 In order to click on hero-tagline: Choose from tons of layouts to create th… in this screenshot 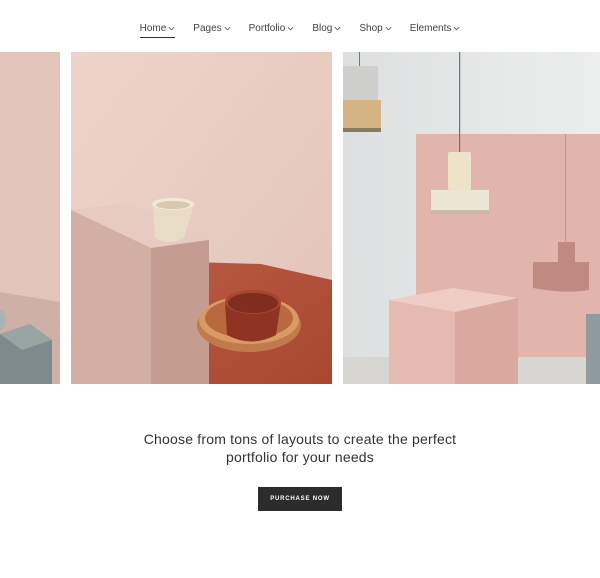, I will do `click(300, 448)`.